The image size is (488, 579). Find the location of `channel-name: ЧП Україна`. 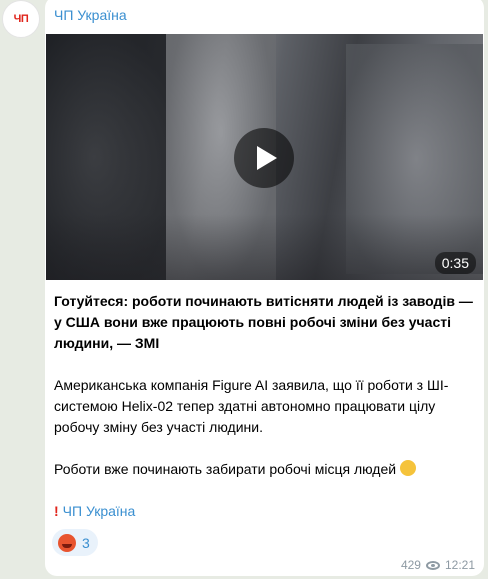

channel-name: ЧП Україна is located at coordinates (90, 15).